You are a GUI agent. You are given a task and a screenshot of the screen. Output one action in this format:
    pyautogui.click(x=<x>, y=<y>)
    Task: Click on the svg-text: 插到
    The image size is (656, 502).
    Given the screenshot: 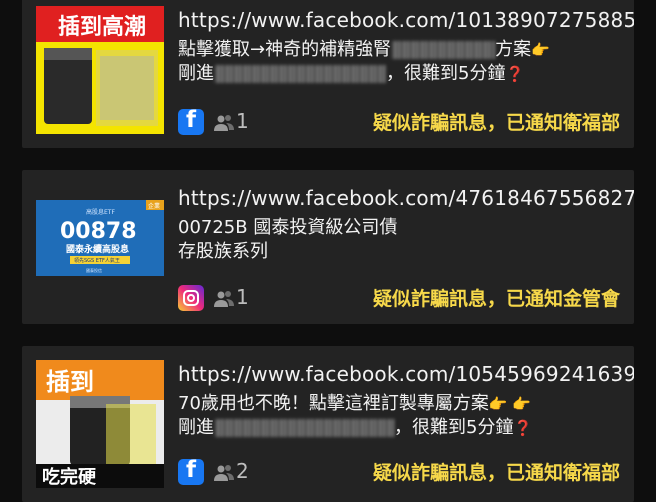 What is the action you would take?
    pyautogui.click(x=70, y=382)
    